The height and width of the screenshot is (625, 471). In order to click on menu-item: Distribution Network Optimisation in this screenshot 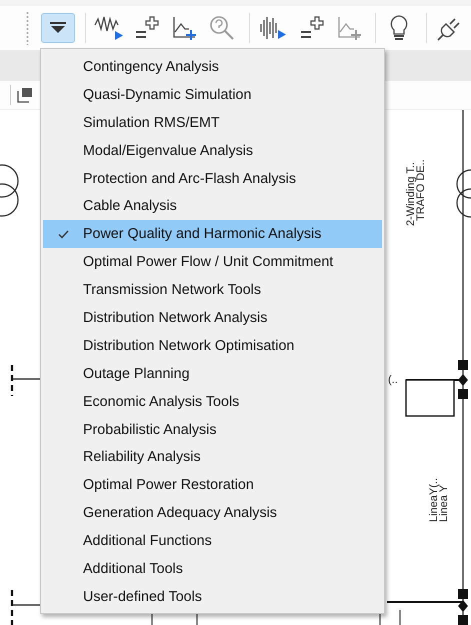, I will do `click(212, 346)`.